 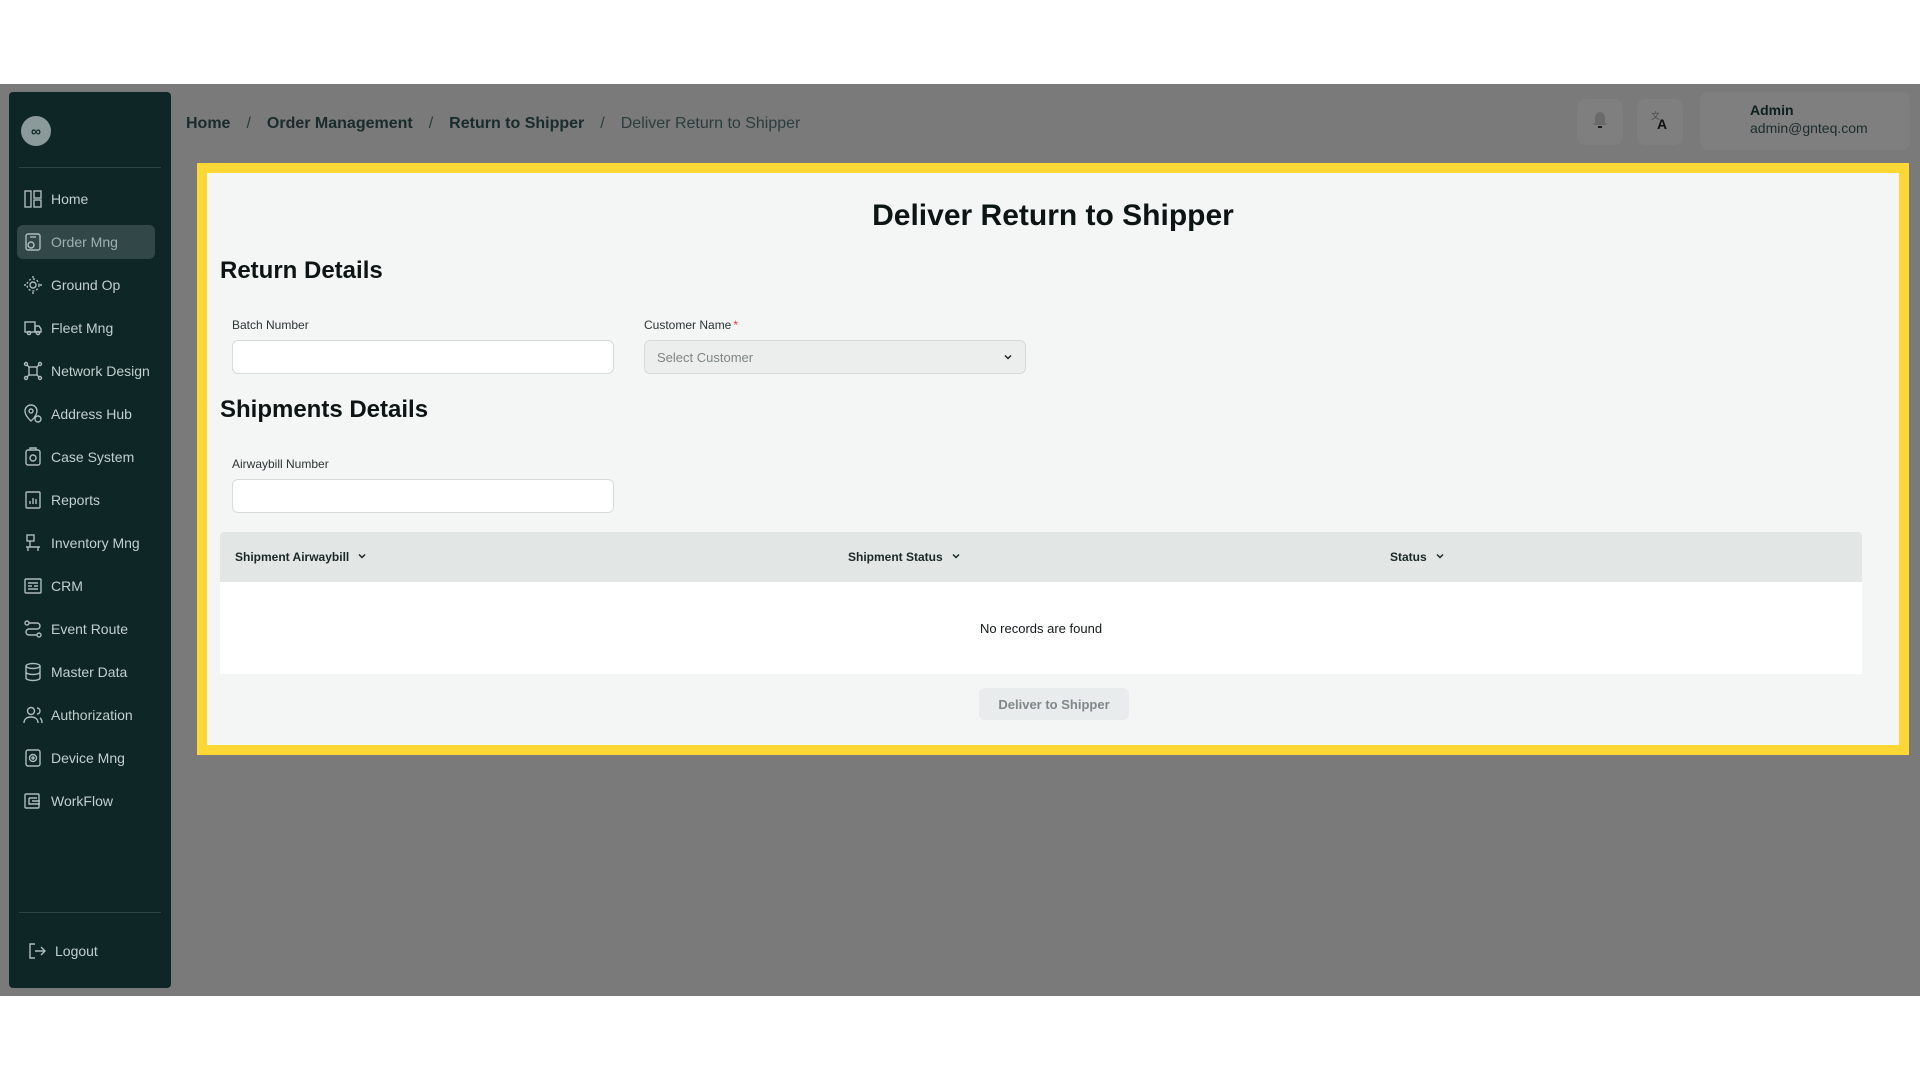 What do you see at coordinates (33, 285) in the screenshot?
I see `ground-op-icon` at bounding box center [33, 285].